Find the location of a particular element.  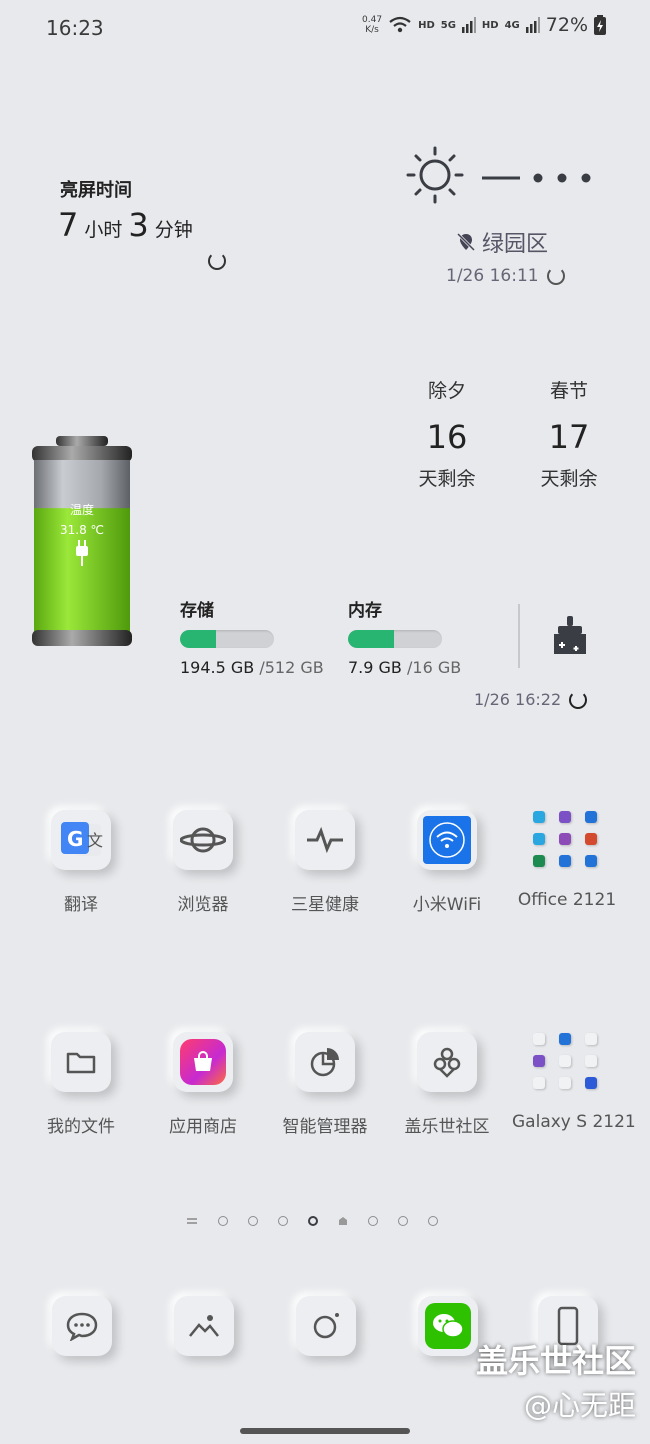

countdown-name-1: 除夕 is located at coordinates (446, 391).